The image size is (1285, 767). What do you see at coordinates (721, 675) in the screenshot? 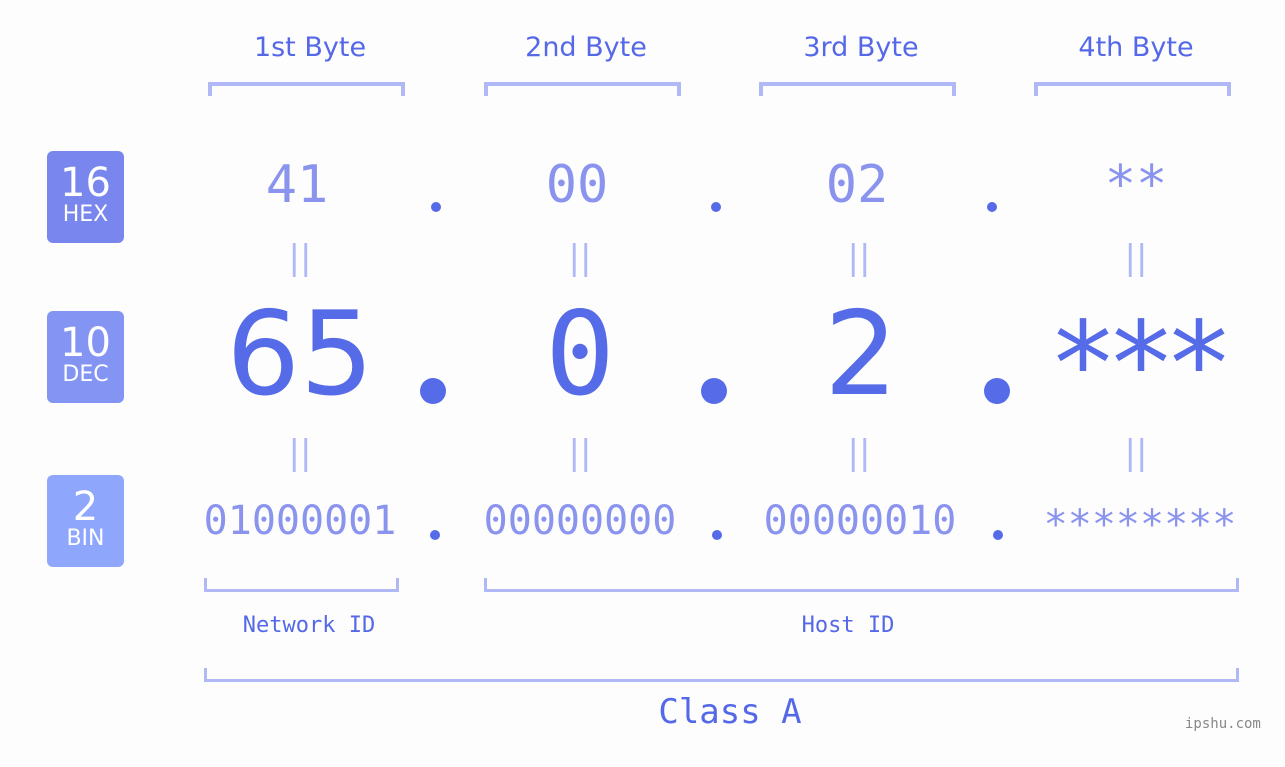
I see `class-bracket` at bounding box center [721, 675].